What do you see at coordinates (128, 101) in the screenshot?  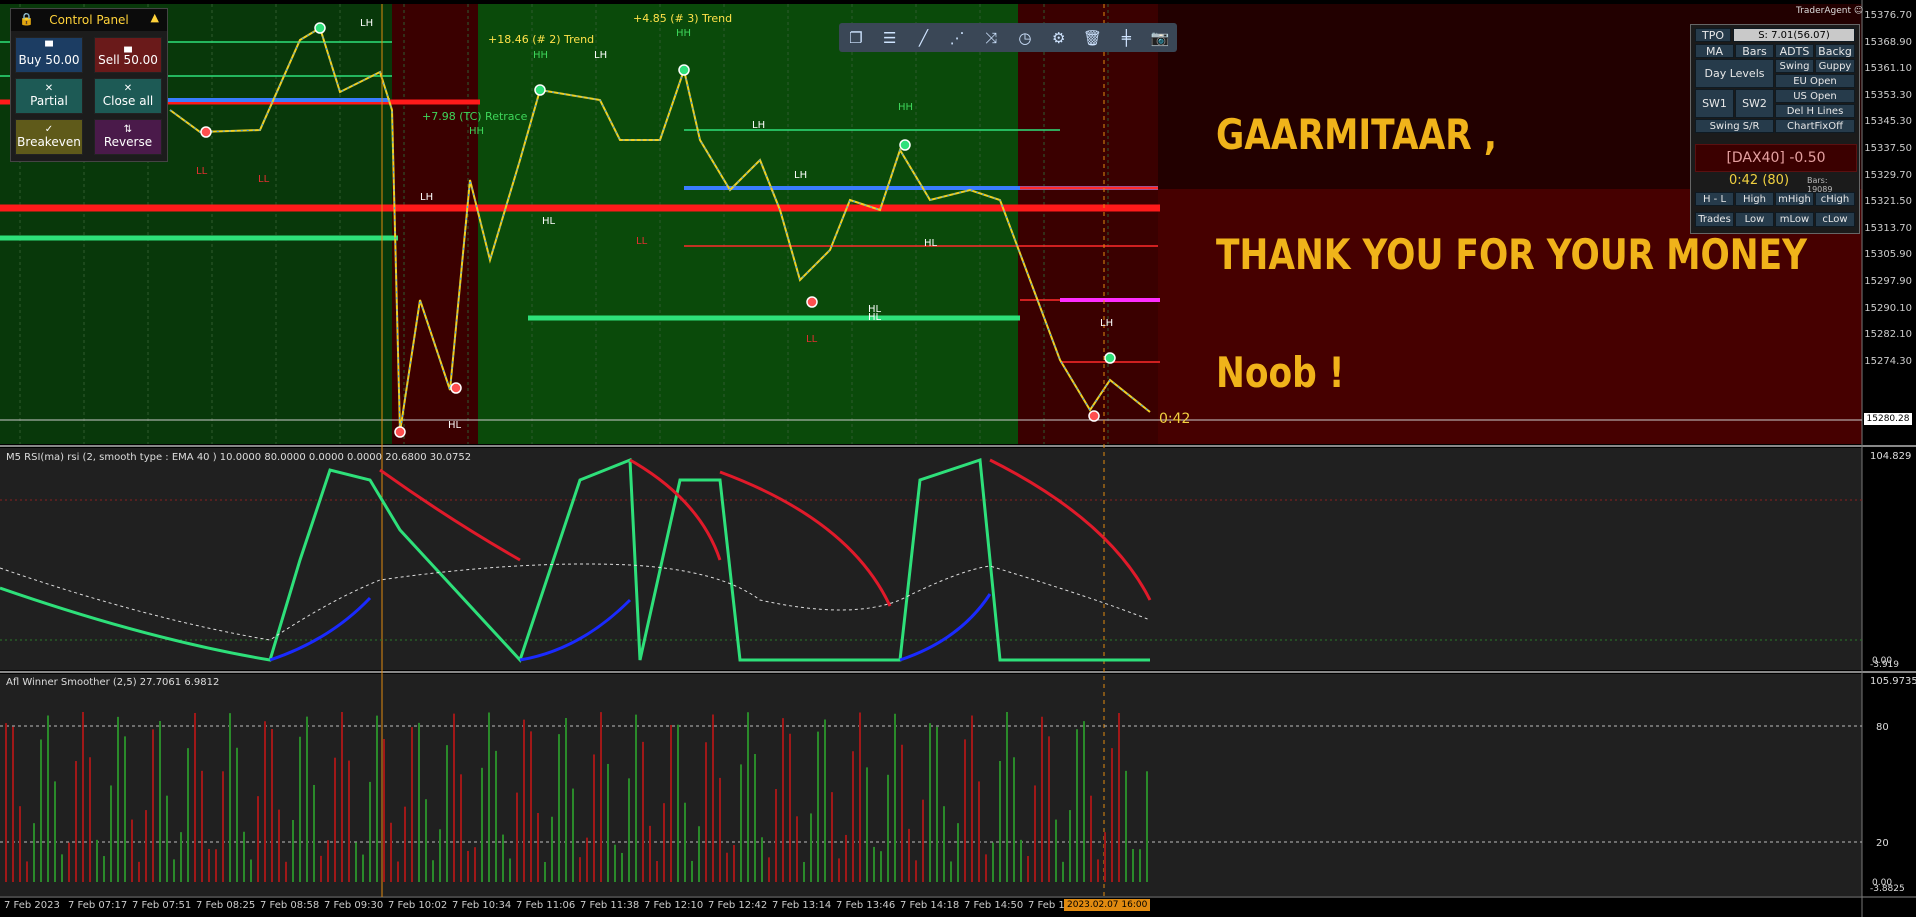 I see `close-all-button-label: Close all` at bounding box center [128, 101].